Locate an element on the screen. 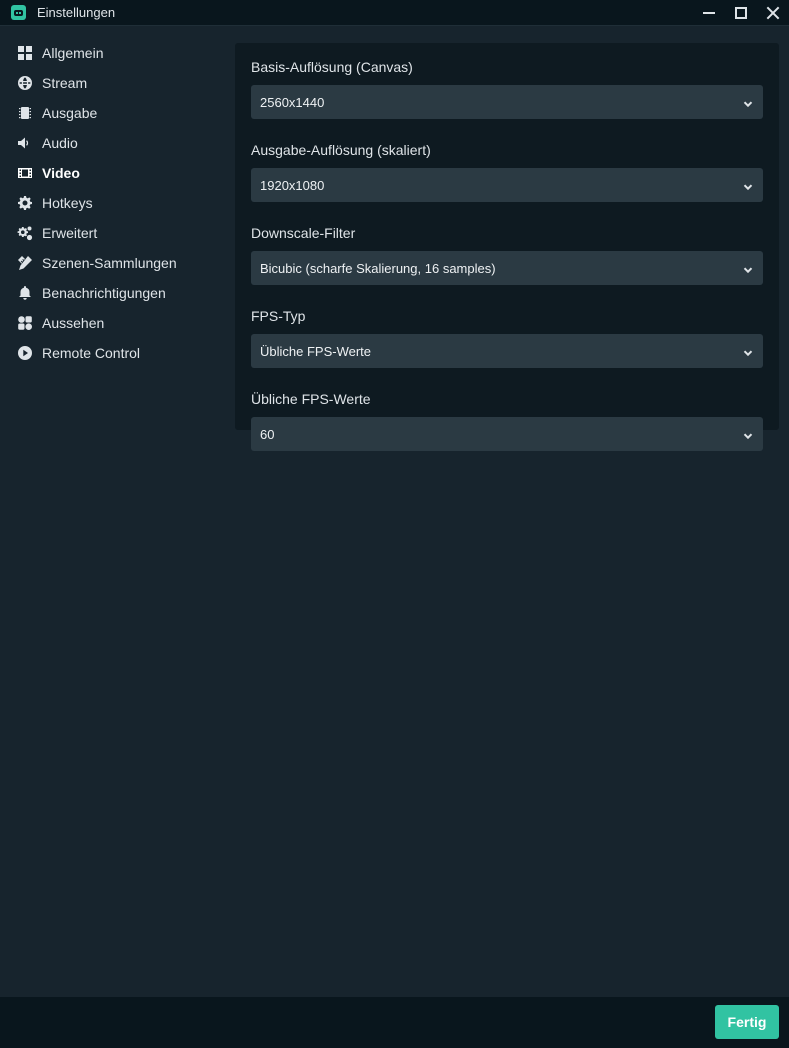 This screenshot has height=1048, width=789. title-bar: Einstellungen is located at coordinates (394, 13).